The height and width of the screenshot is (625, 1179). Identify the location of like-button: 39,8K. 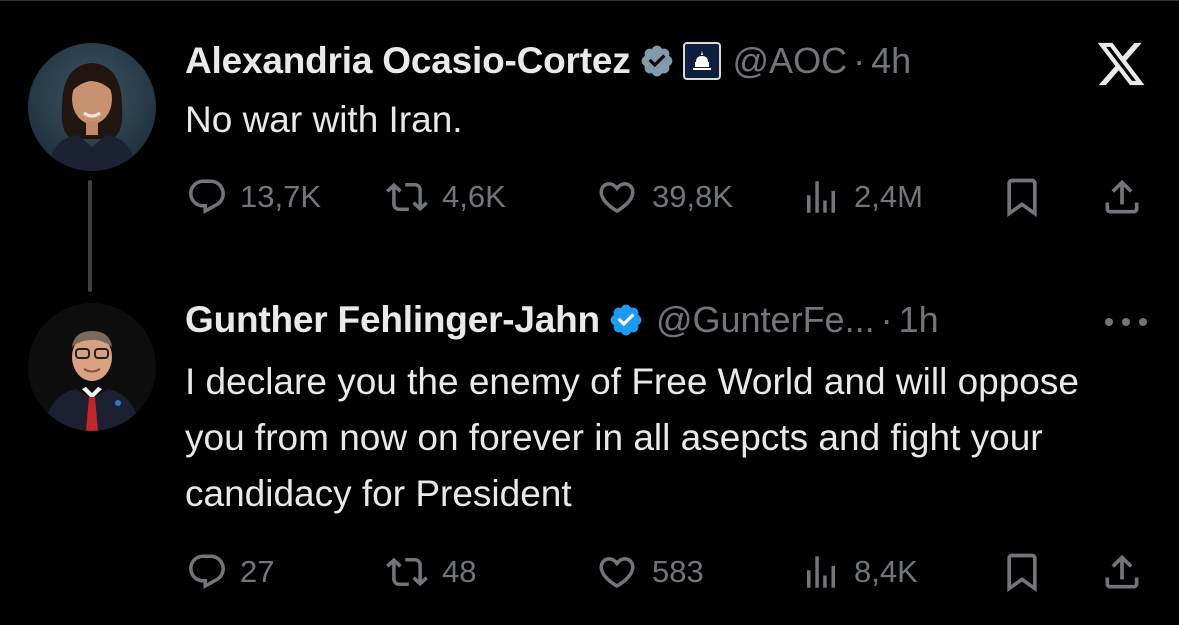
(663, 197).